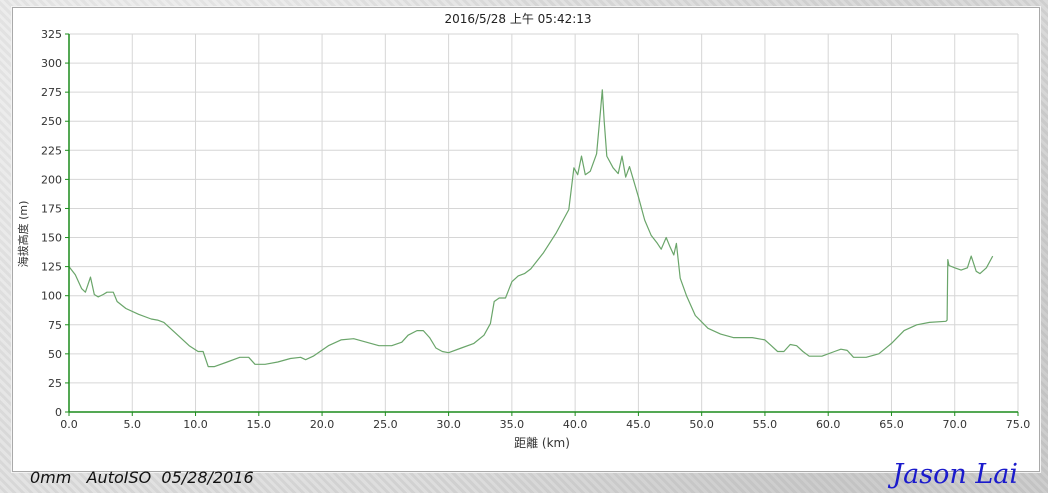 The image size is (1048, 493). Describe the element at coordinates (385, 424) in the screenshot. I see `x-tick-label: 25.0` at that location.